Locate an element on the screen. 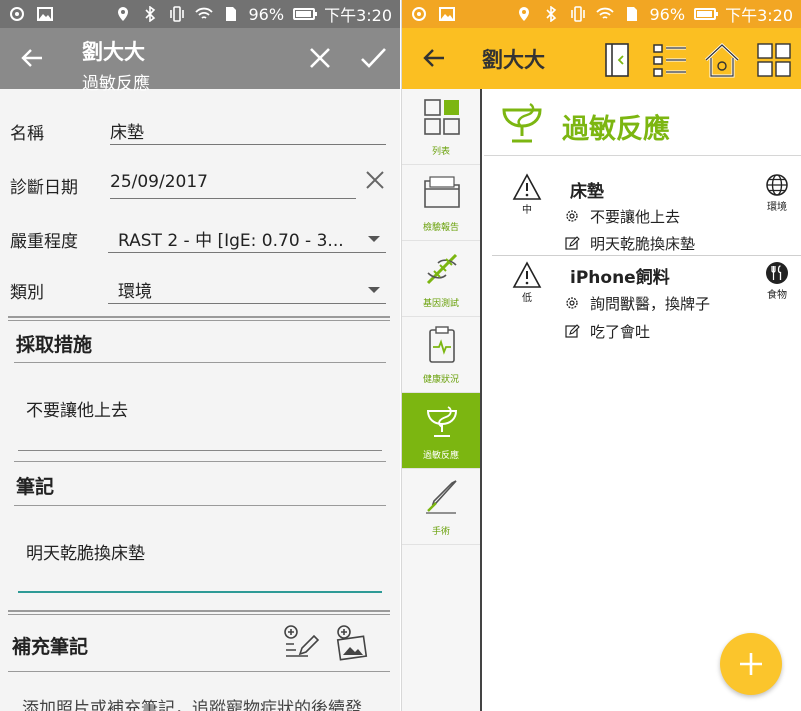 This screenshot has width=801, height=711. note-text: 吃了會吐 is located at coordinates (620, 332).